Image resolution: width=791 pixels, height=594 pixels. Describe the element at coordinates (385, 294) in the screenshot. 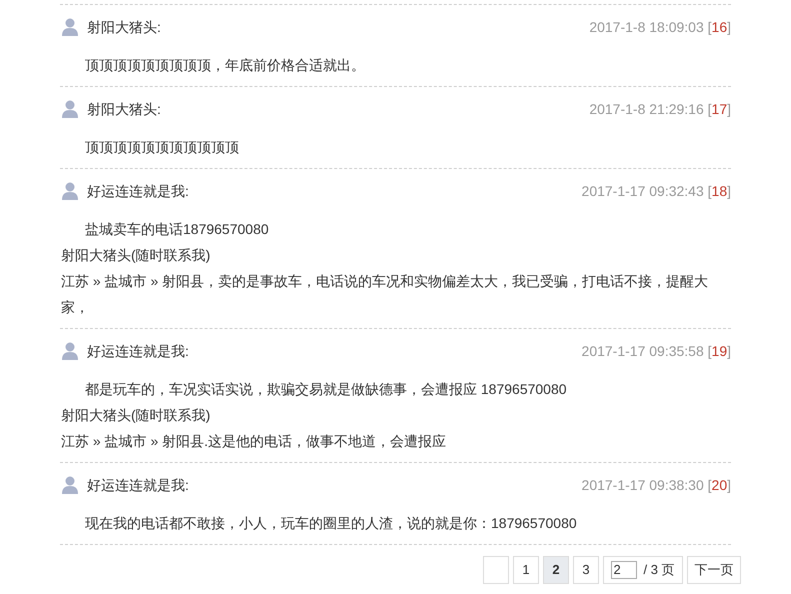

I see `post-text: 江苏 » 盐城市 » 射阳县，卖的是事故车，电话说的车况和实物偏差太大，我已受骗，打电话不接，提醒大家，` at that location.